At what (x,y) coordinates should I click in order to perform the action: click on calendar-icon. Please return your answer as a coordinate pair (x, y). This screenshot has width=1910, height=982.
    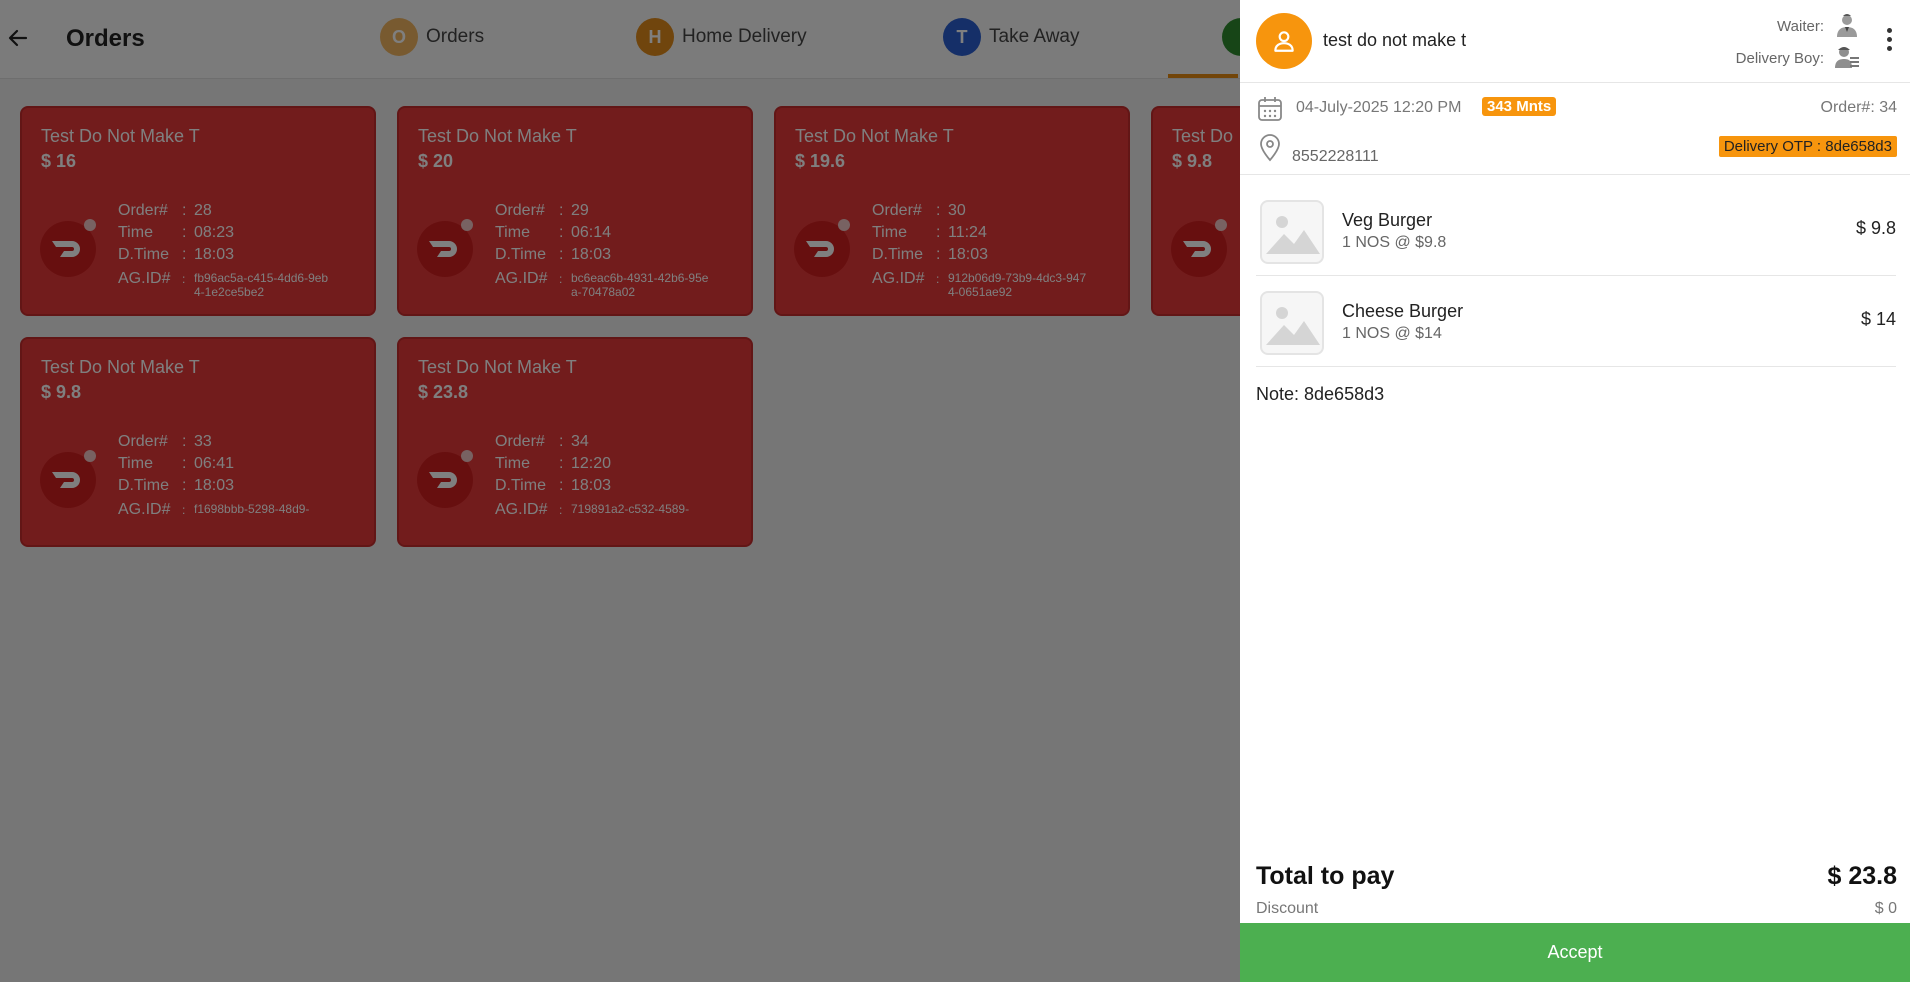
    Looking at the image, I should click on (1270, 111).